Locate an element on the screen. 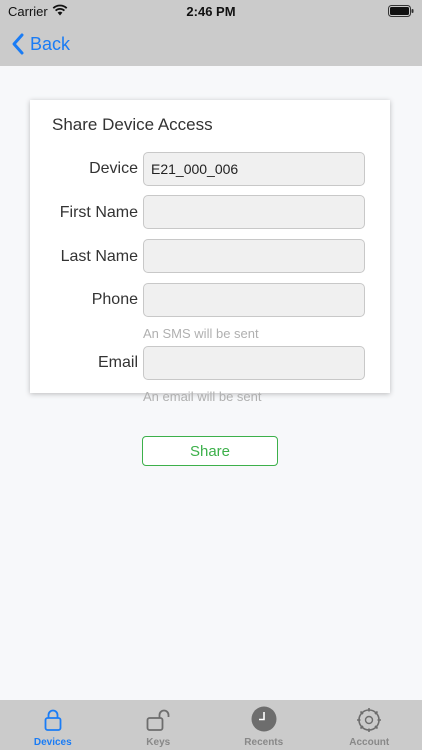 The width and height of the screenshot is (422, 750). email-label: Email is located at coordinates (117, 362).